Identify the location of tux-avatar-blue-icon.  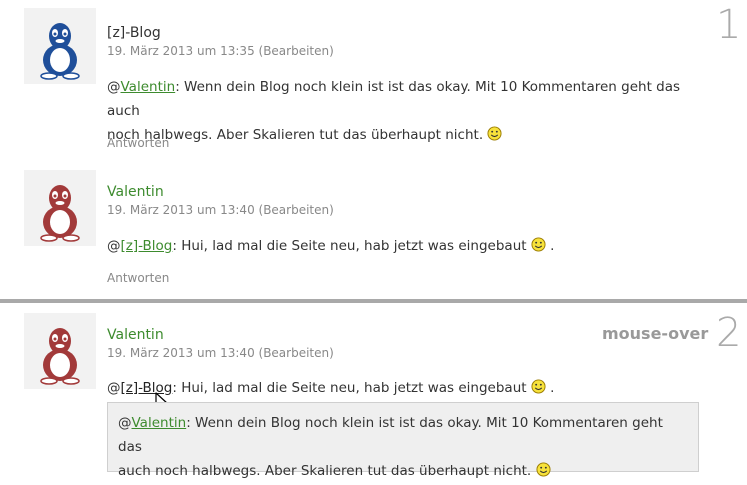
(60, 51).